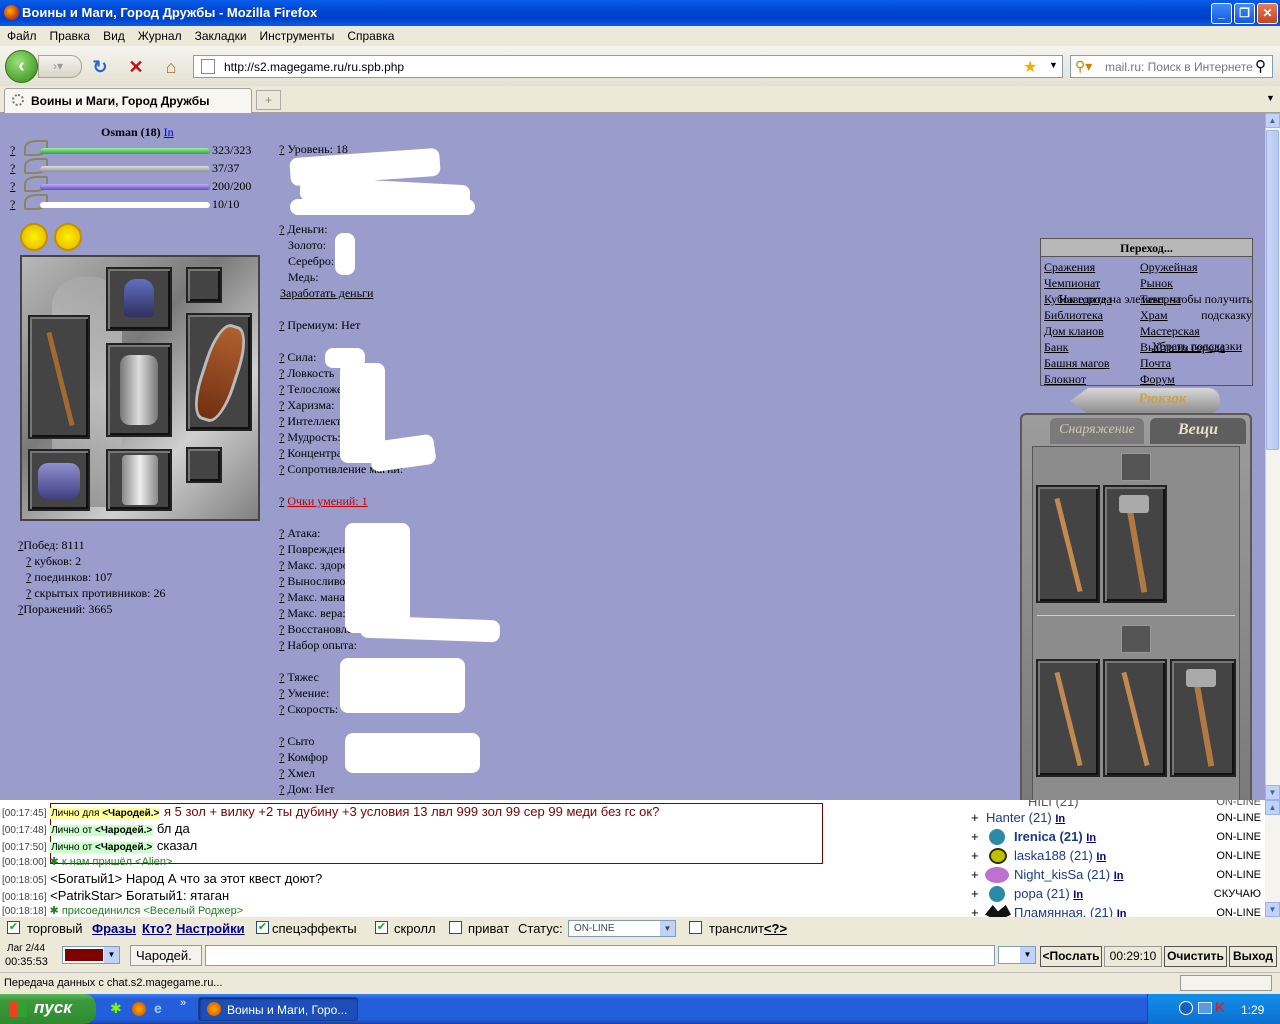  Describe the element at coordinates (327, 501) in the screenshot. I see `skill-points-link: Очки умений: 1` at that location.